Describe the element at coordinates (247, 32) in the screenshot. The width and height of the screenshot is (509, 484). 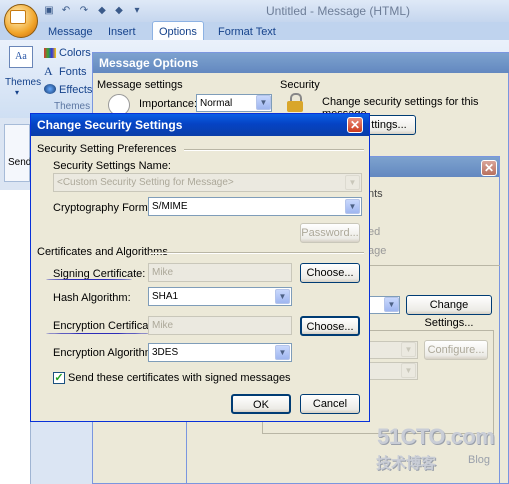
I see `tab-format-text: Format Text` at that location.